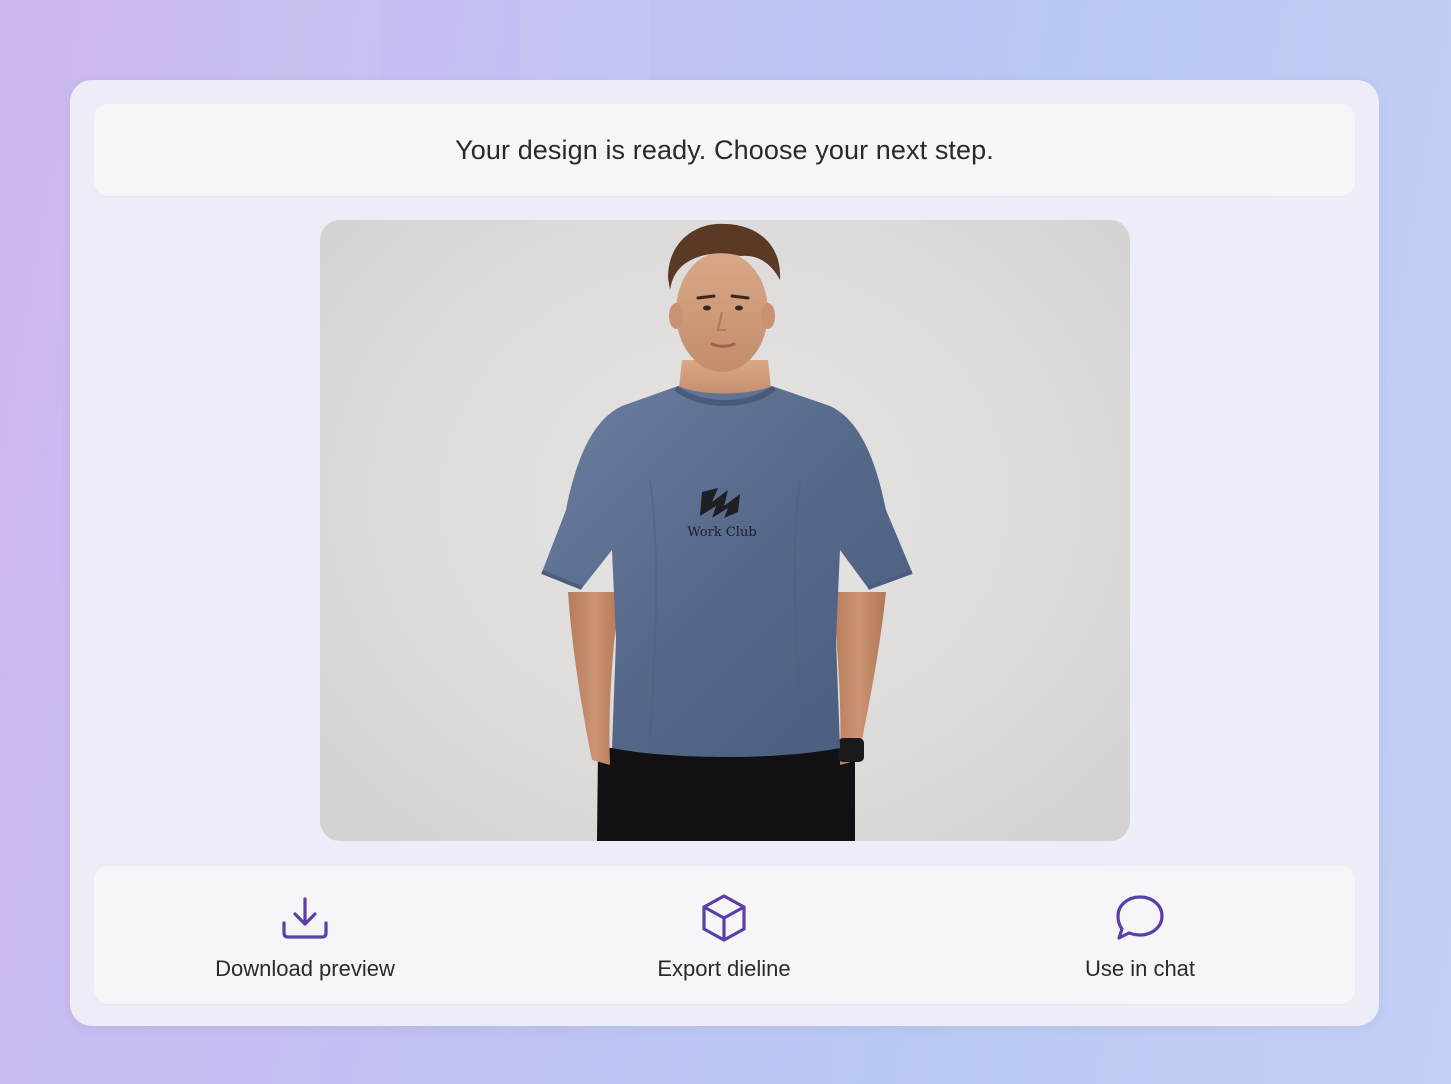 This screenshot has width=1451, height=1084. Describe the element at coordinates (594, 678) in the screenshot. I see `left-arm-shape` at that location.